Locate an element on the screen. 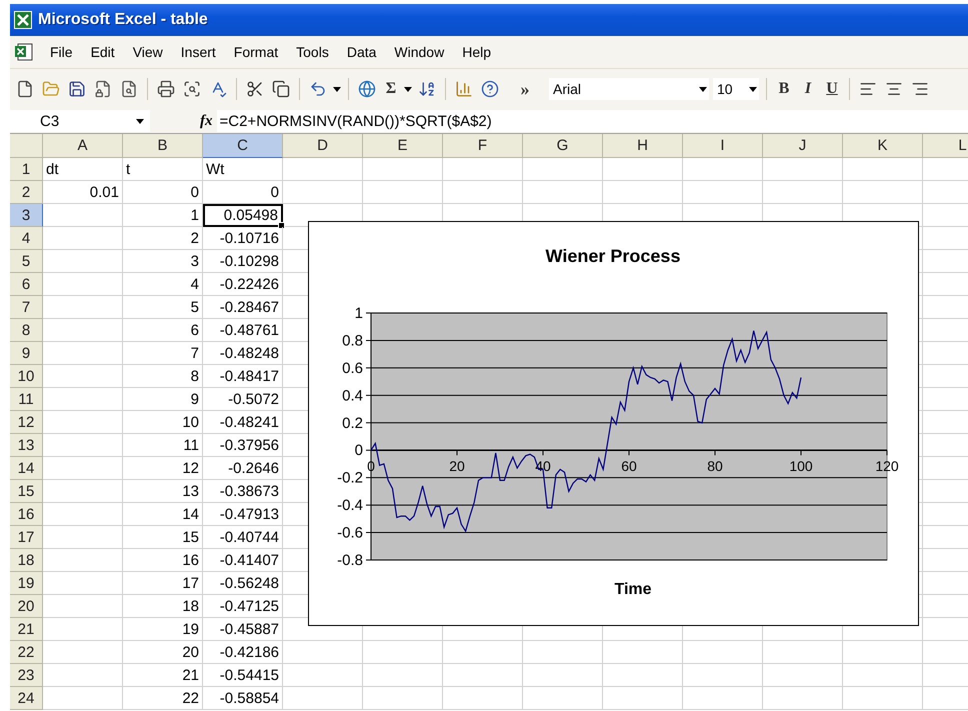  table-cell: -0.40744 is located at coordinates (243, 537).